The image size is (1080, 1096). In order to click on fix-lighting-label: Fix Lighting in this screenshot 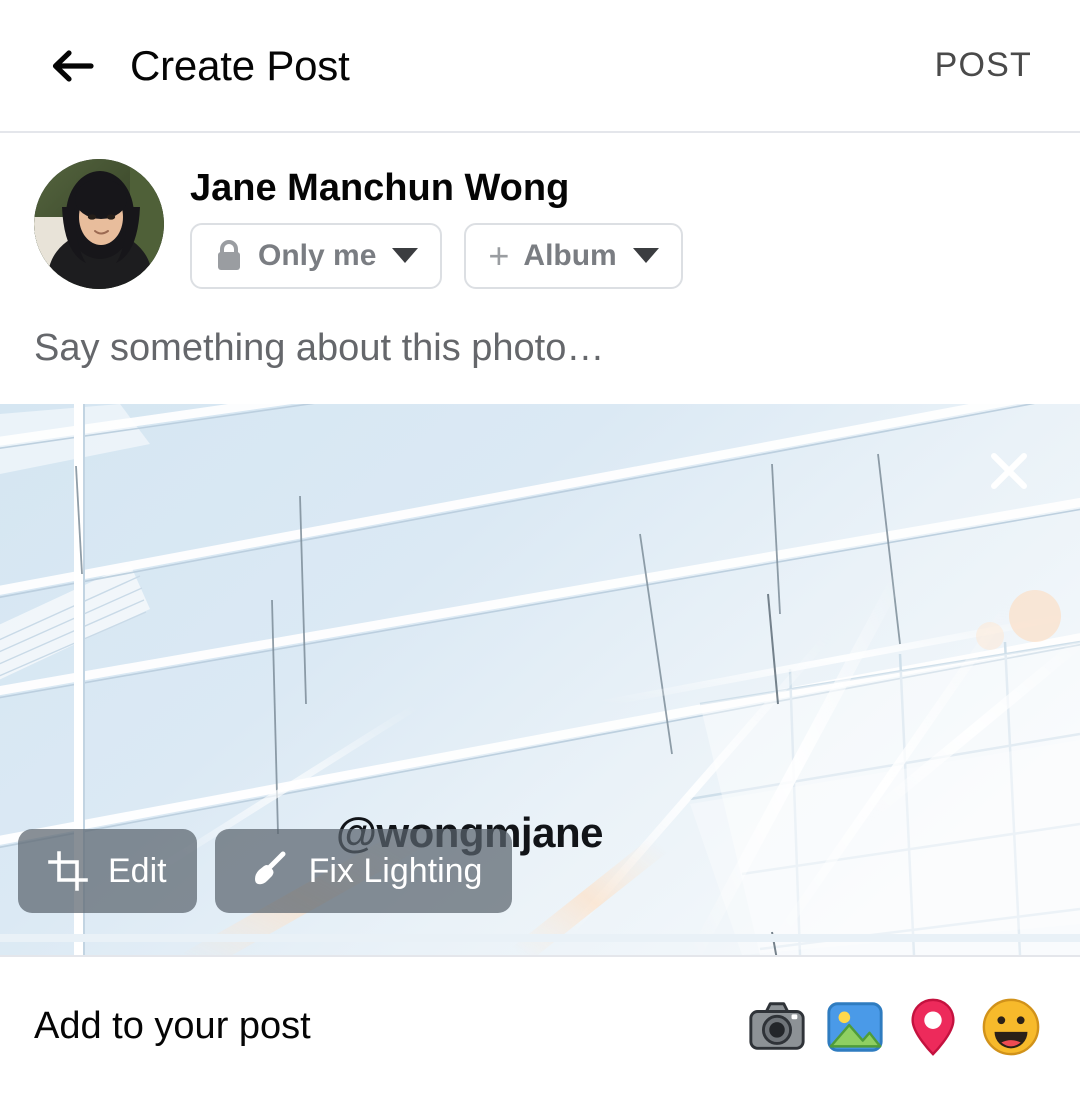, I will do `click(395, 870)`.